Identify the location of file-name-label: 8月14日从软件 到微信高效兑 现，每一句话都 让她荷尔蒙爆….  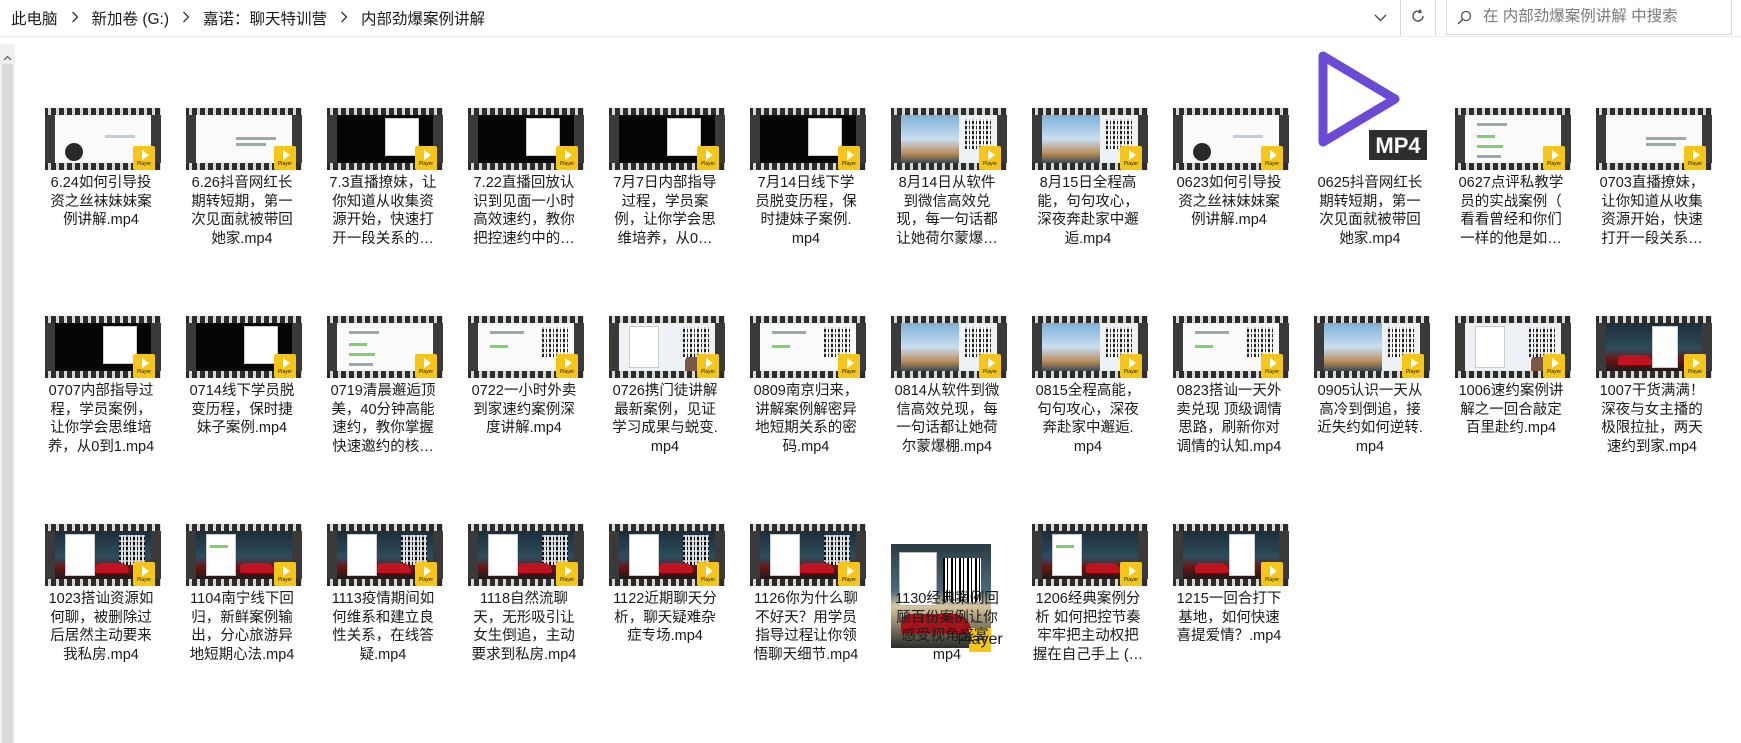
(947, 211).